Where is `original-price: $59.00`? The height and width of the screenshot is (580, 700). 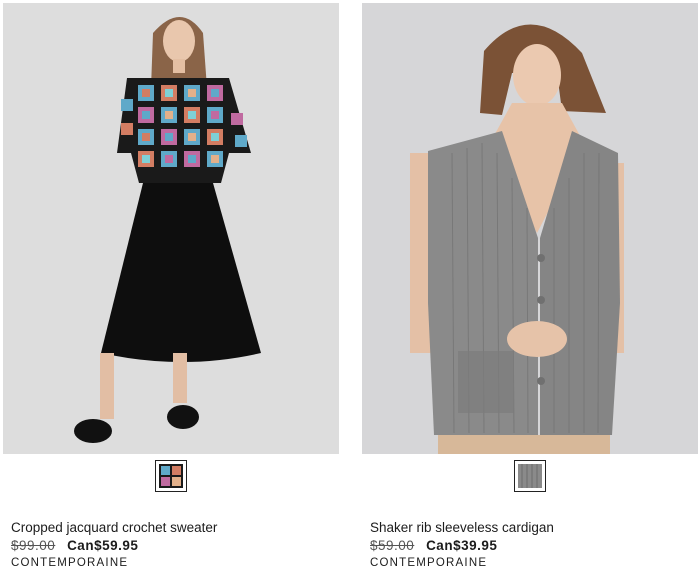 original-price: $59.00 is located at coordinates (392, 545).